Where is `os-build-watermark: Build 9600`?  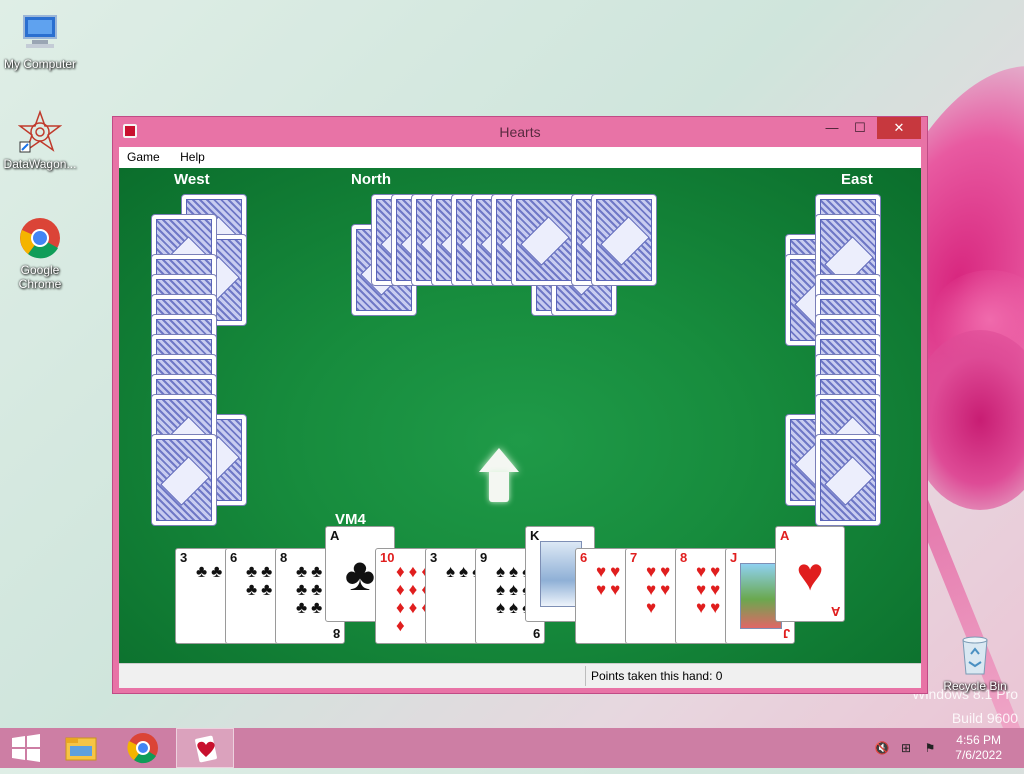 os-build-watermark: Build 9600 is located at coordinates (984, 718).